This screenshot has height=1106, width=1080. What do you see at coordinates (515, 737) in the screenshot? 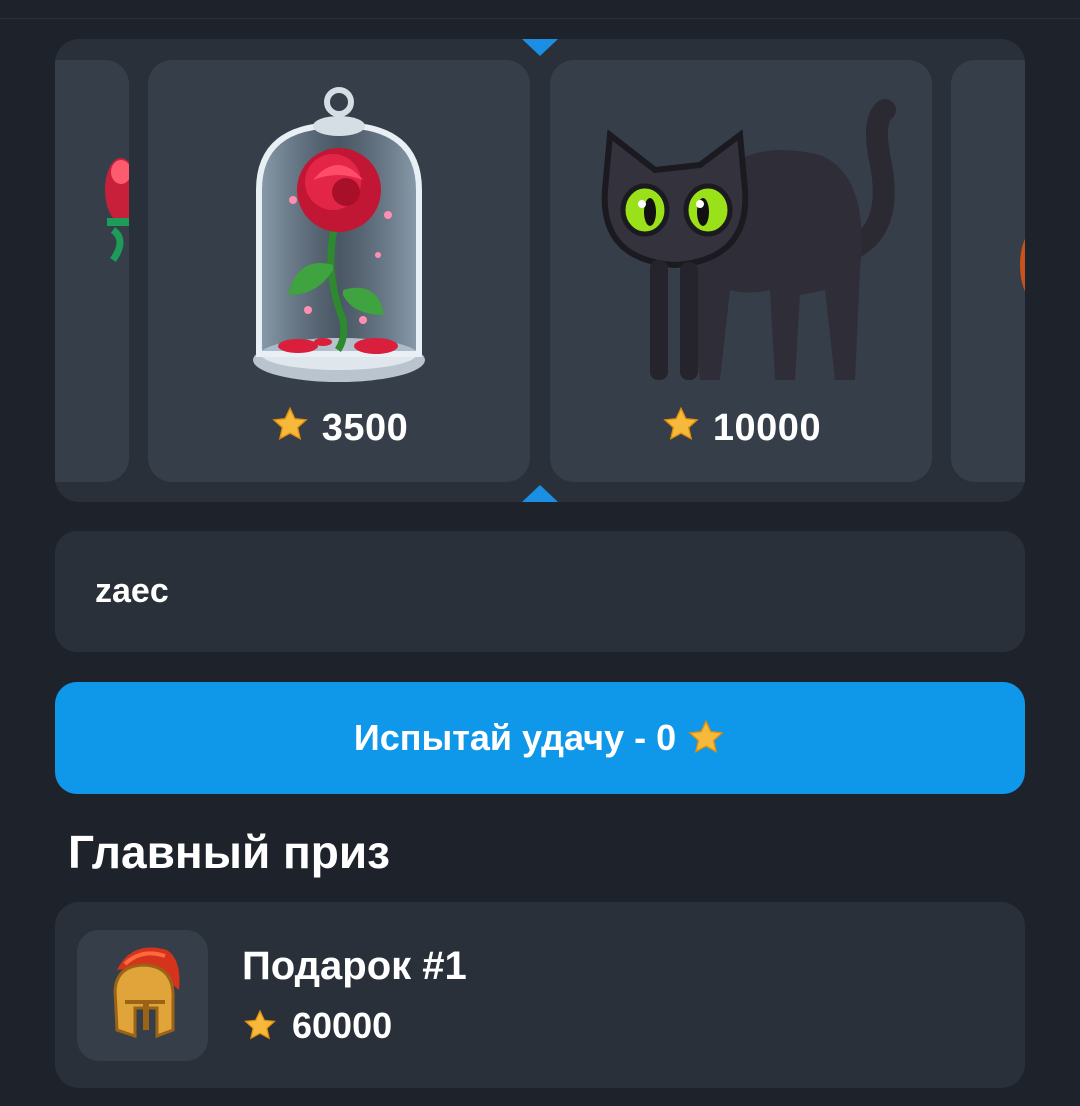
I see `try-luck-label: Испытай удачу - 0` at bounding box center [515, 737].